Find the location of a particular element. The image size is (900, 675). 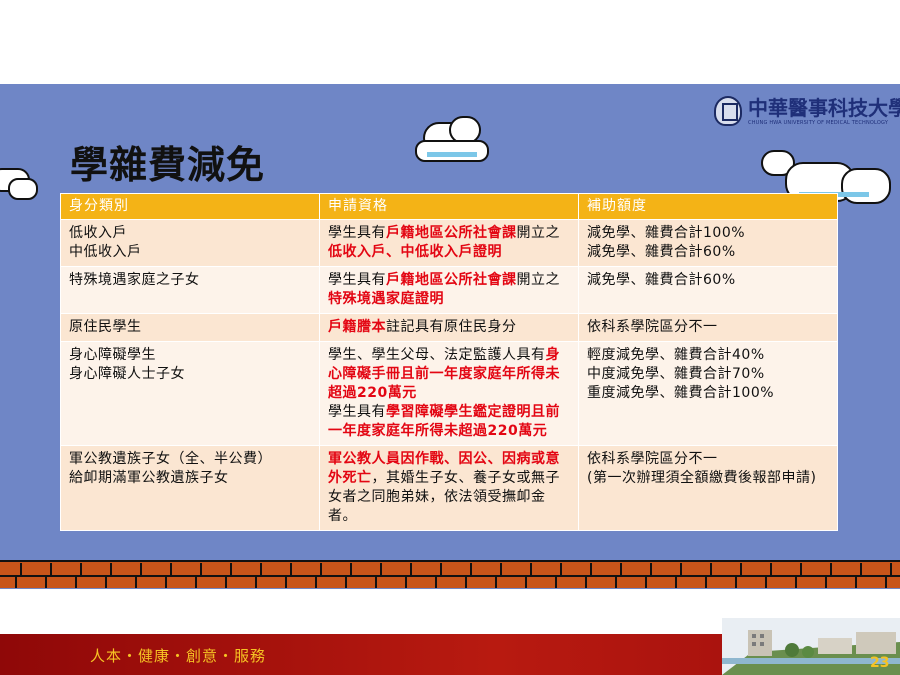

amount-line: 重度減免學、雜費合計100% is located at coordinates (681, 393).